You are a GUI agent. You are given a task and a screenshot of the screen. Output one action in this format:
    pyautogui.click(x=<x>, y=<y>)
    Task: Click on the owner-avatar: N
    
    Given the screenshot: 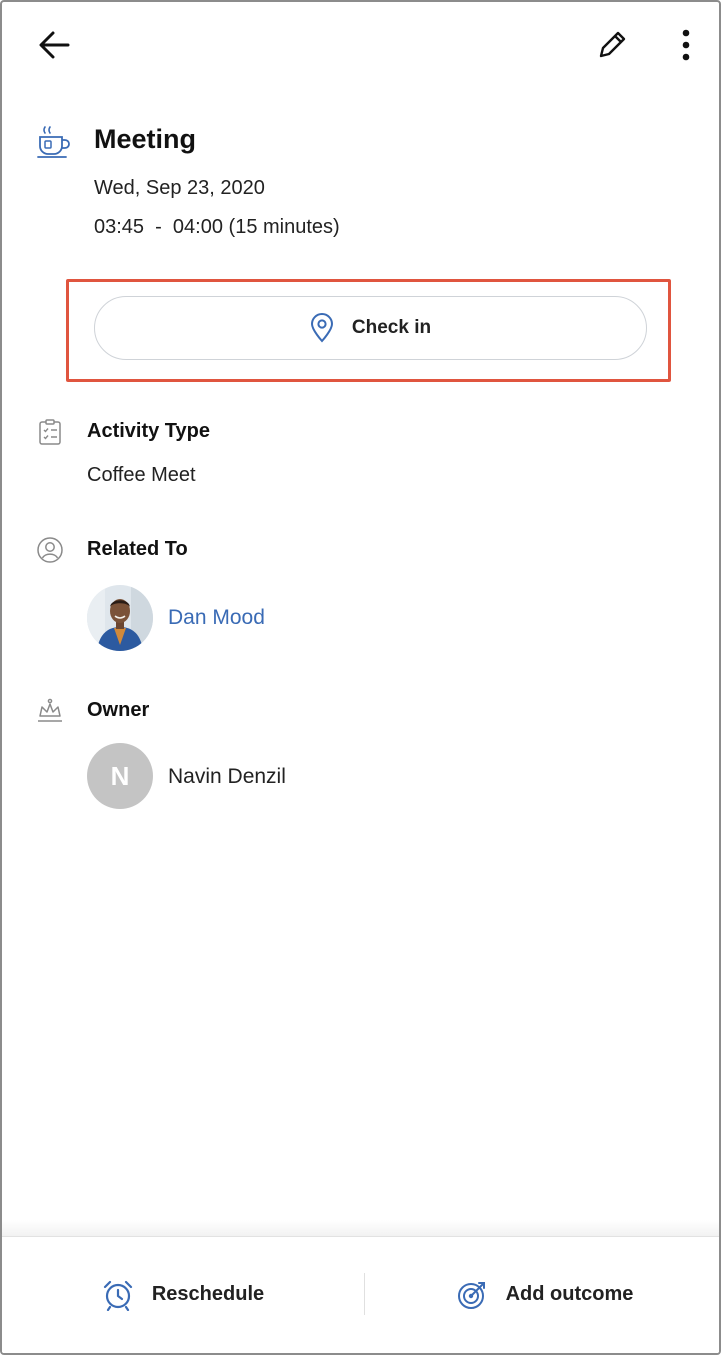 What is the action you would take?
    pyautogui.click(x=120, y=776)
    